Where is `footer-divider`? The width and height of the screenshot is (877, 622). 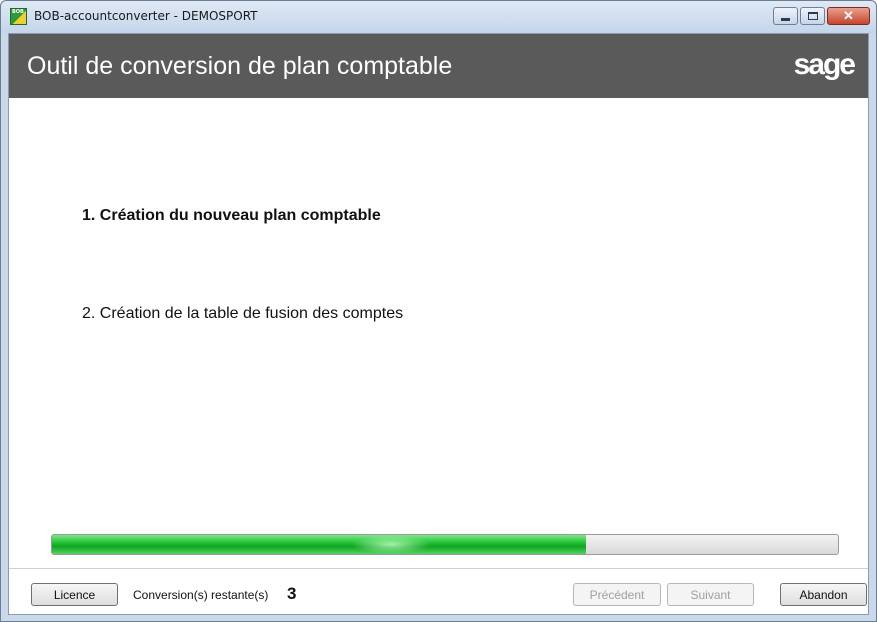
footer-divider is located at coordinates (438, 568).